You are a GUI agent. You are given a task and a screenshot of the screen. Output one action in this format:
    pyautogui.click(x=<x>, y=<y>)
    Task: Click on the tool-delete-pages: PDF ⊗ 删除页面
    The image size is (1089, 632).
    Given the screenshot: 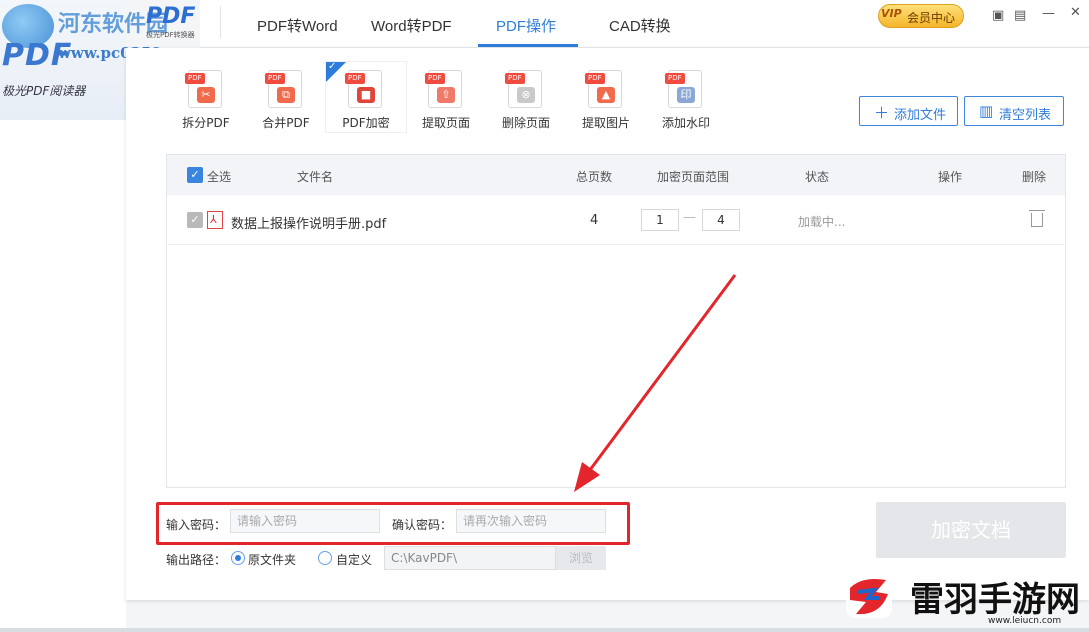 What is the action you would take?
    pyautogui.click(x=526, y=97)
    